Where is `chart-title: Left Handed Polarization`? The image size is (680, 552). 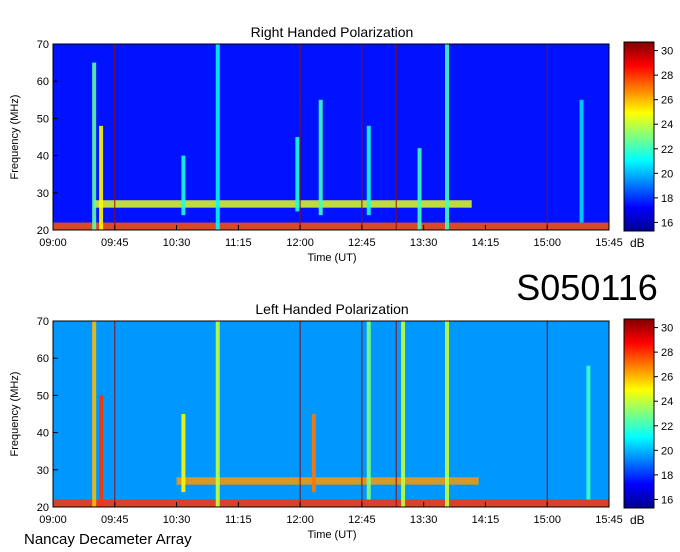 chart-title: Left Handed Polarization is located at coordinates (331, 309).